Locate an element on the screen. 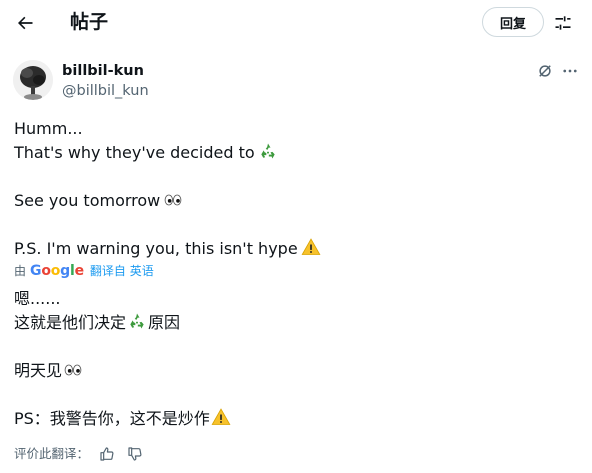  back-button is located at coordinates (25, 23).